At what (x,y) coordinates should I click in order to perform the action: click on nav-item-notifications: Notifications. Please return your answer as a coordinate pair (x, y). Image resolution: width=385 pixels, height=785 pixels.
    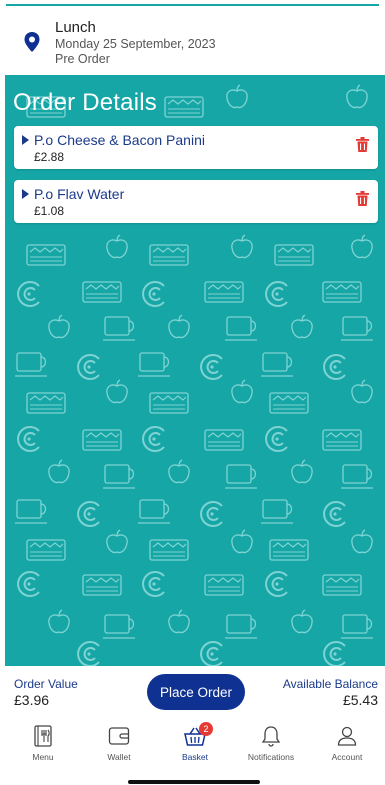
    Looking at the image, I should click on (271, 744).